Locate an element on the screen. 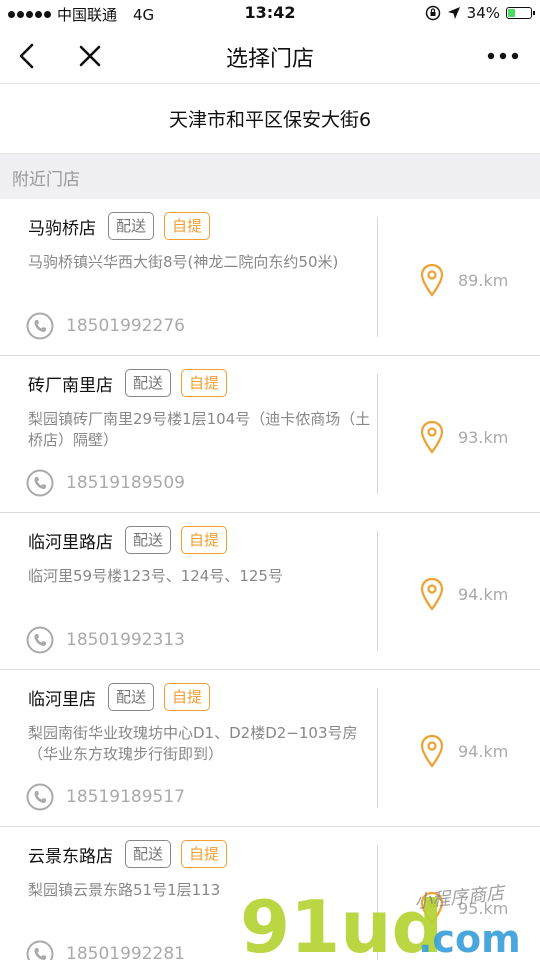  store-phone: 18501992276 is located at coordinates (125, 326).